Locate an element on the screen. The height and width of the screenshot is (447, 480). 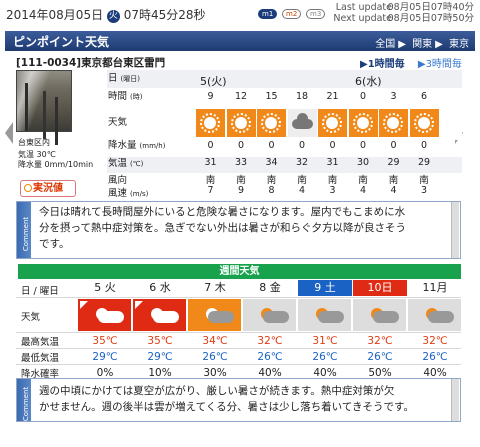
hour-label: 15 is located at coordinates (271, 96).